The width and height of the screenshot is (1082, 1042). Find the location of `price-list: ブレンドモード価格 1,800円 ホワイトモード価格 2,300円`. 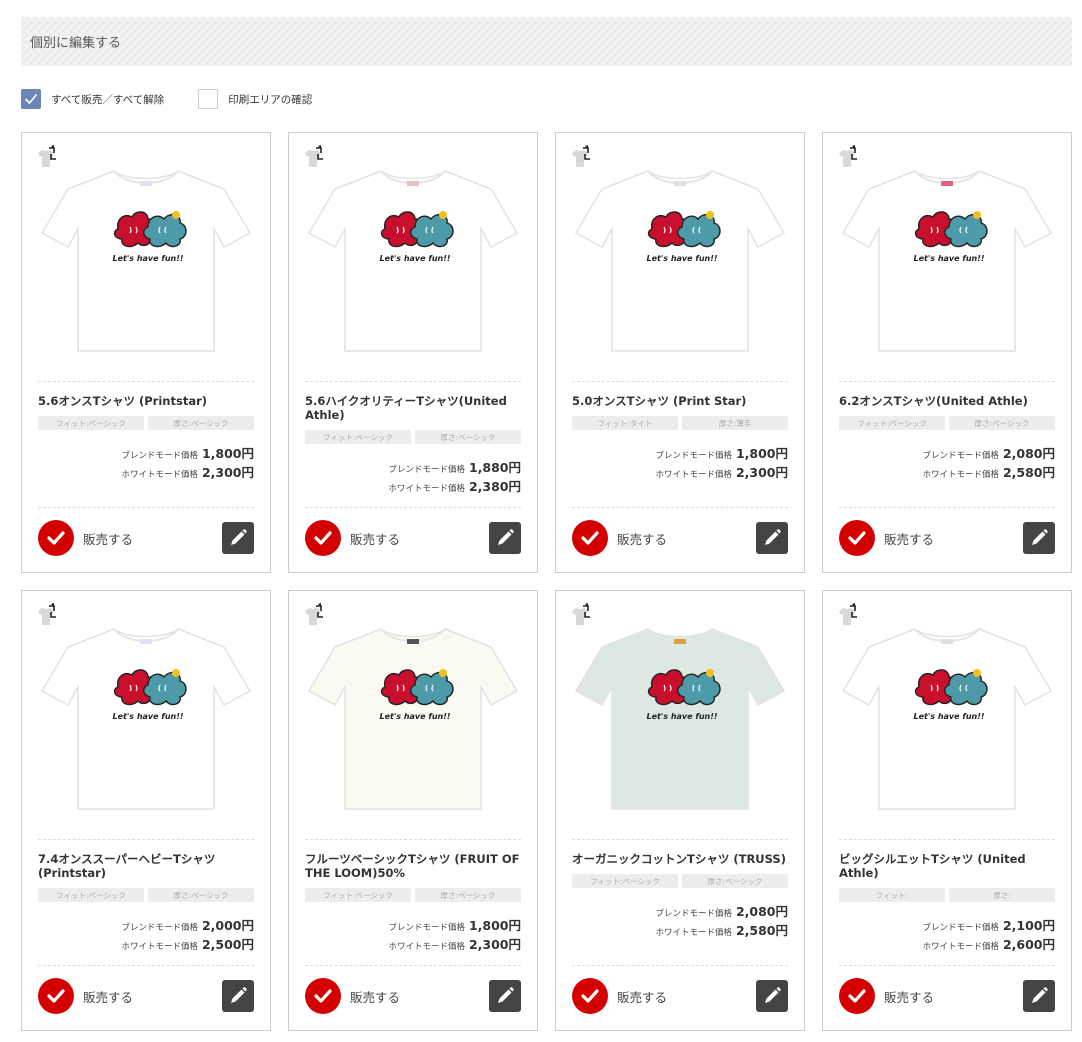

price-list: ブレンドモード価格 1,800円 ホワイトモード価格 2,300円 is located at coordinates (187, 462).